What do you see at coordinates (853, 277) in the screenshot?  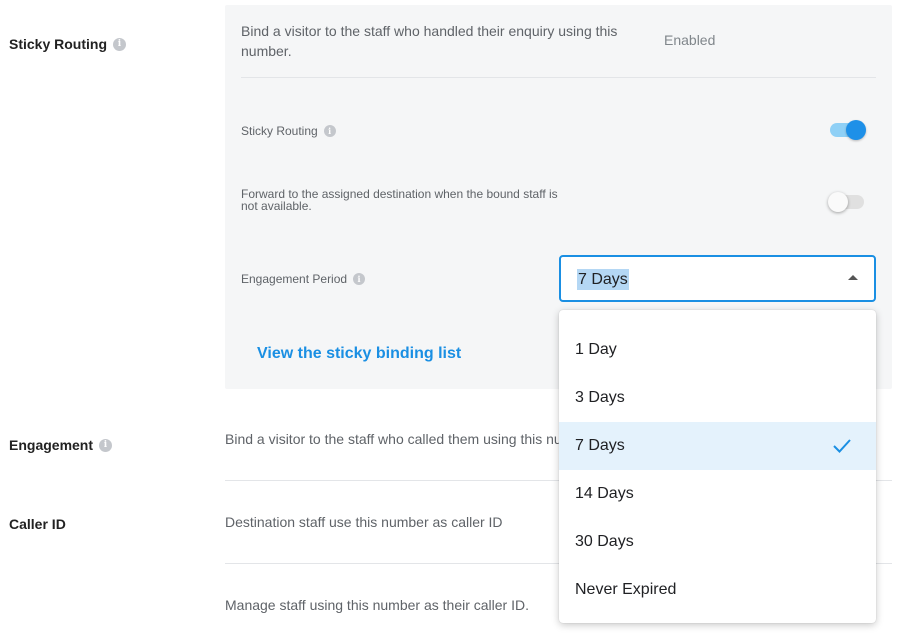 I see `caret-up-icon` at bounding box center [853, 277].